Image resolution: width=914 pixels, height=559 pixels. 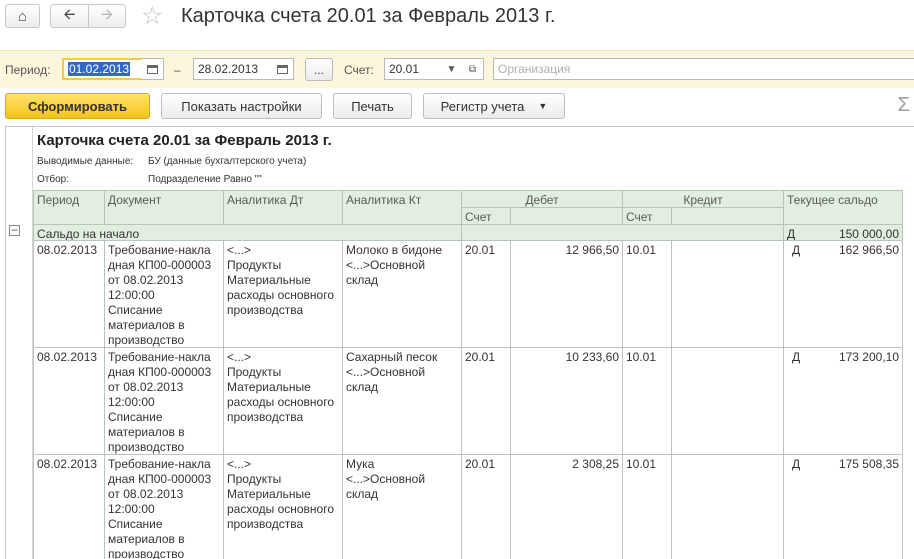 What do you see at coordinates (843, 401) in the screenshot?
I see `cell-balance: Д 173 200,10` at bounding box center [843, 401].